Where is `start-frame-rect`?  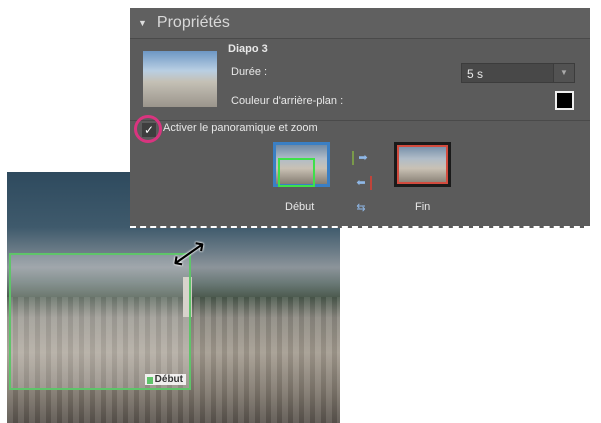
start-frame-rect is located at coordinates (296, 172).